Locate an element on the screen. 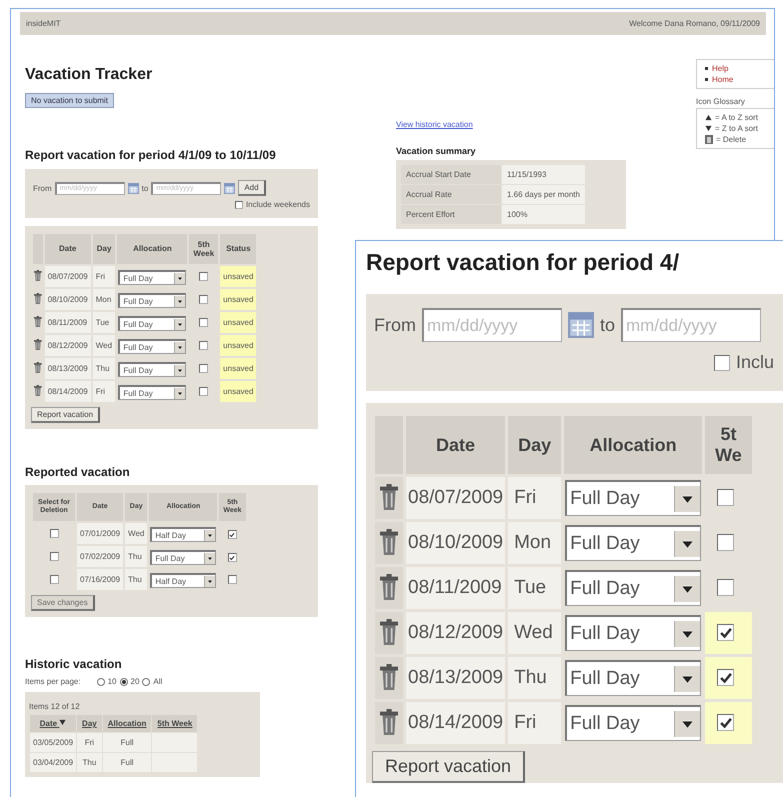 The image size is (783, 797). glossary-text: = Delete is located at coordinates (731, 139).